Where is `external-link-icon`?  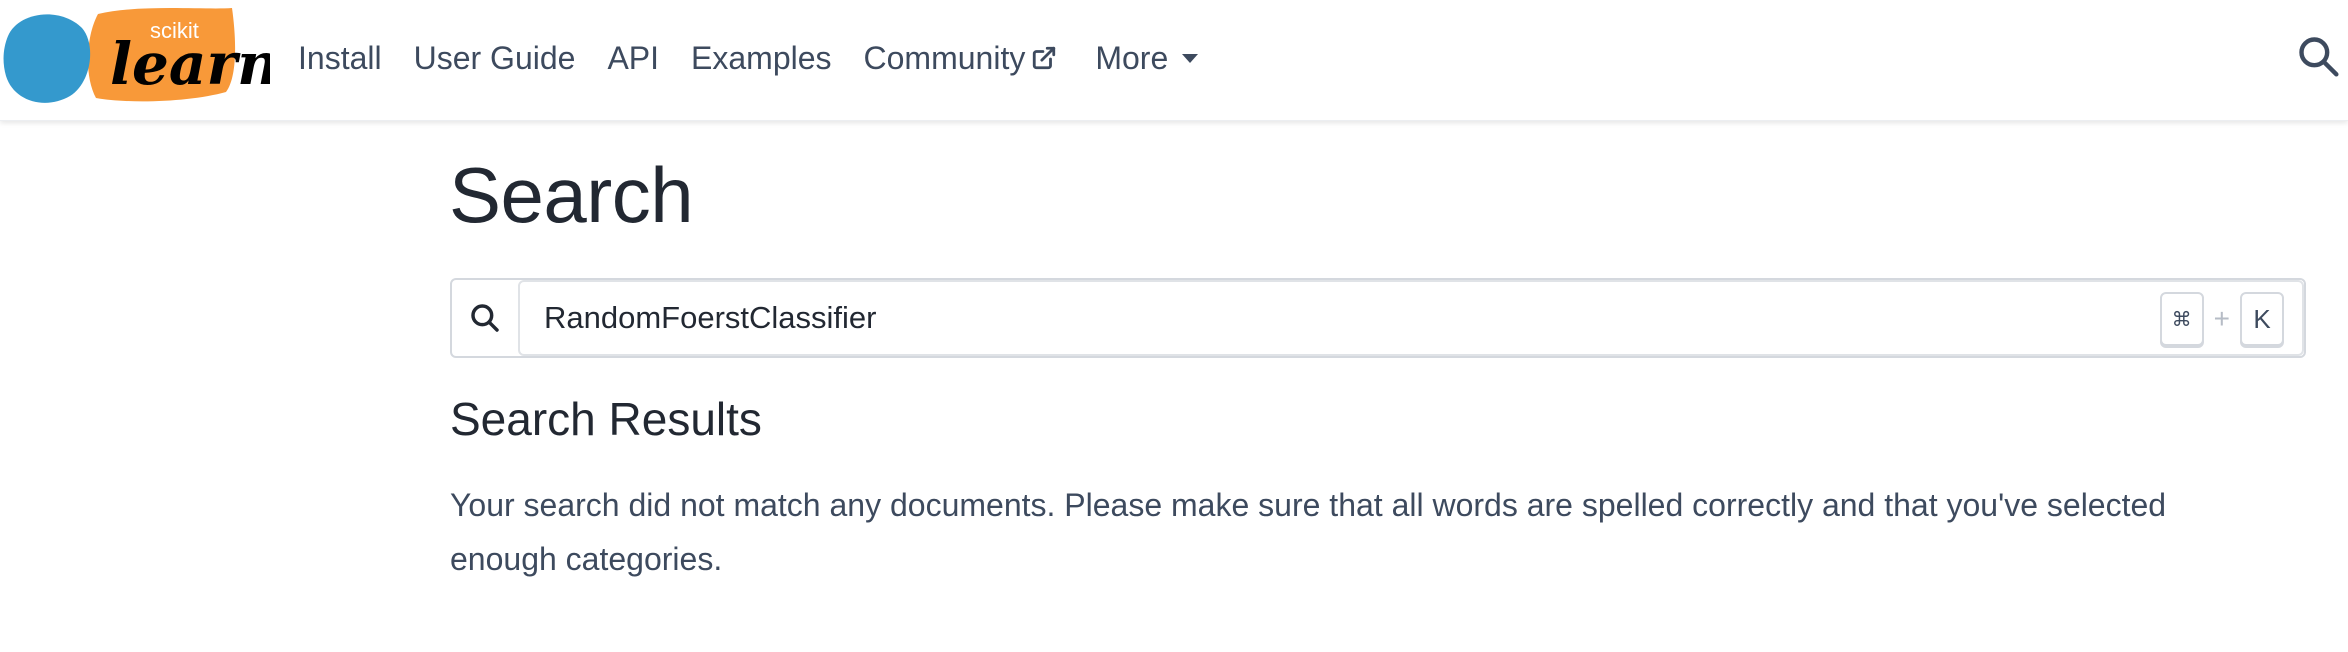
external-link-icon is located at coordinates (1044, 58).